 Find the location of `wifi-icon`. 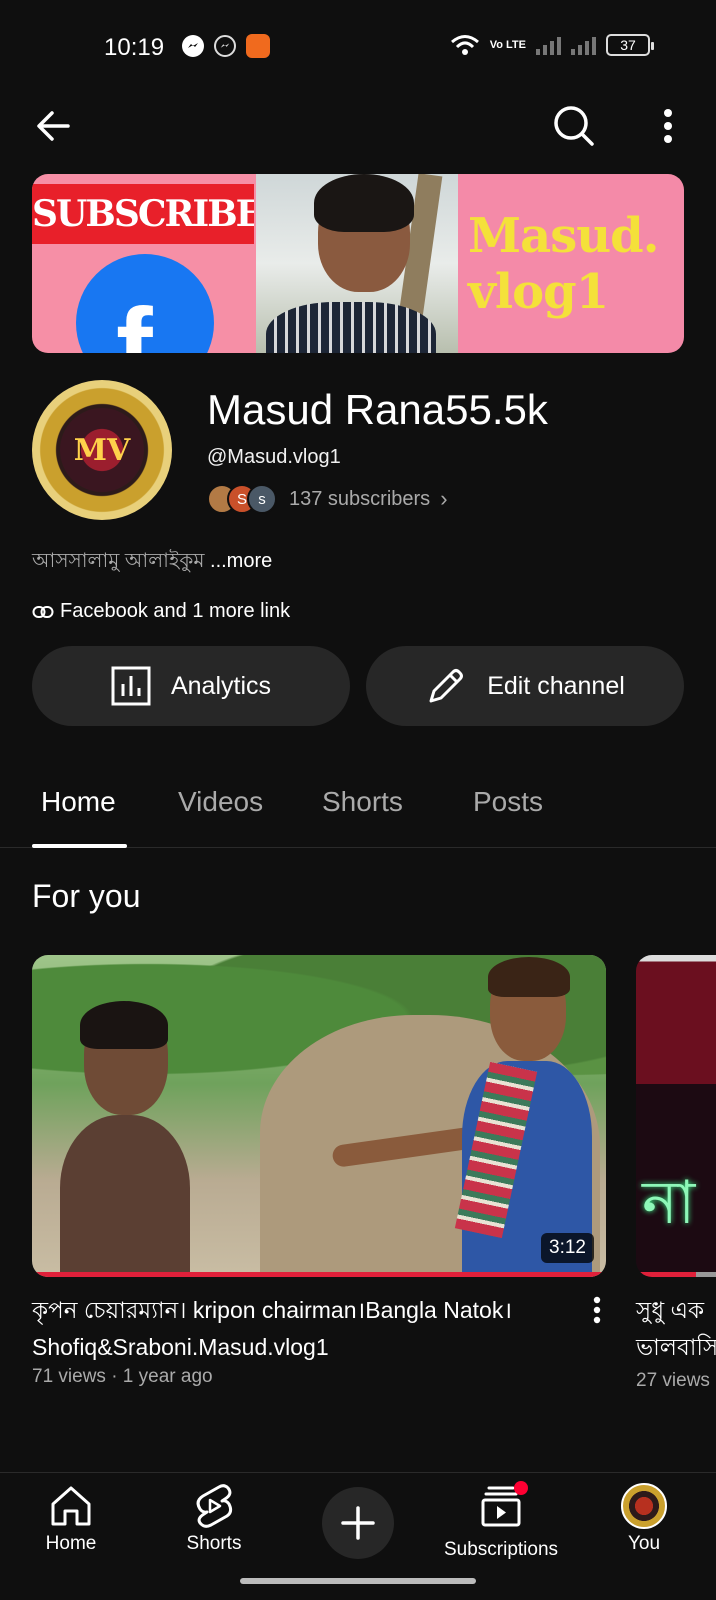

wifi-icon is located at coordinates (464, 45).